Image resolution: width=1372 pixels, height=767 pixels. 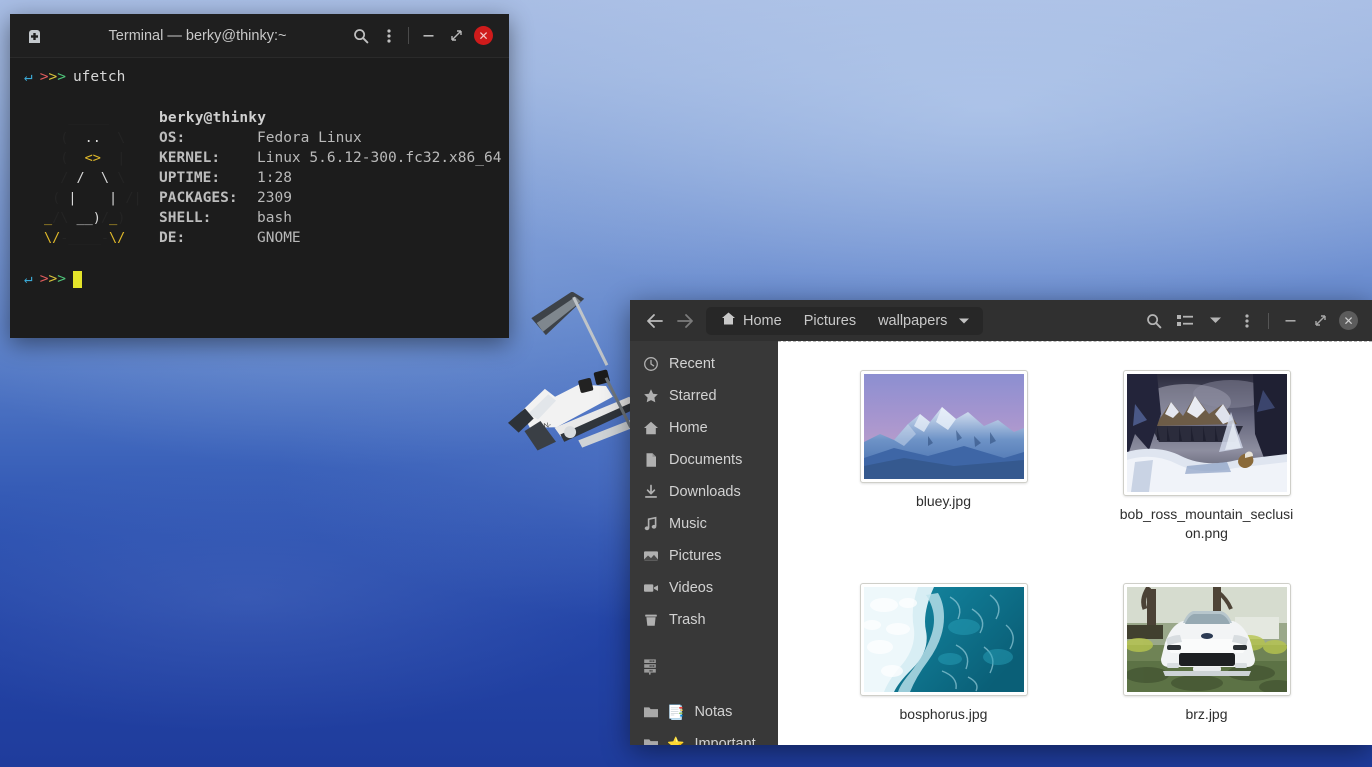 I want to click on sidebar-item-videos: Videos, so click(x=704, y=588).